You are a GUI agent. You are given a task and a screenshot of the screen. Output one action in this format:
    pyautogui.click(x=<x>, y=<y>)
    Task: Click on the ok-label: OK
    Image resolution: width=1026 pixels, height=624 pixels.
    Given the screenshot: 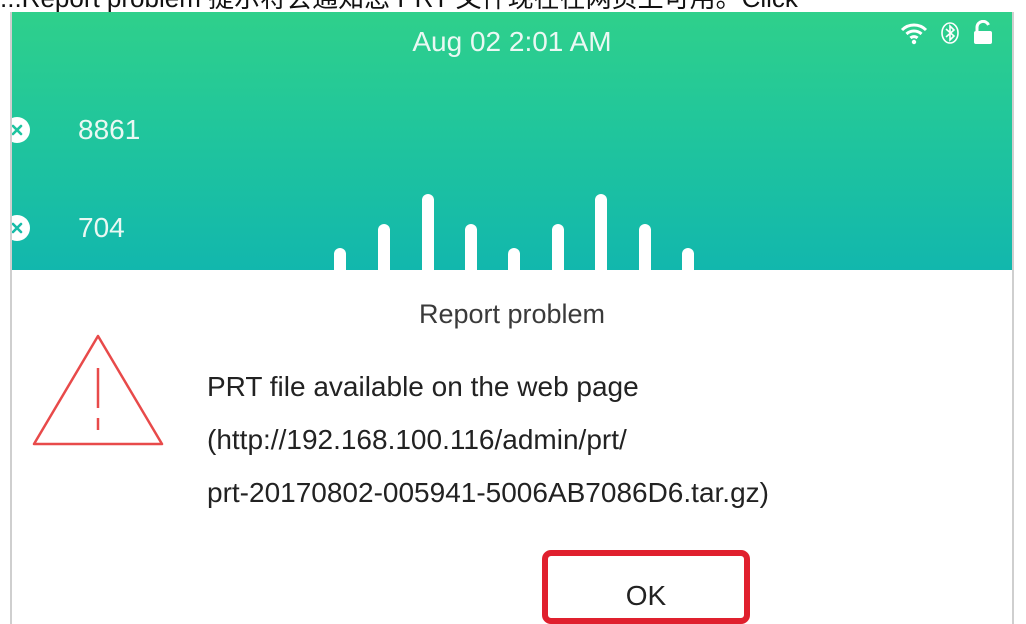 What is the action you would take?
    pyautogui.click(x=646, y=595)
    